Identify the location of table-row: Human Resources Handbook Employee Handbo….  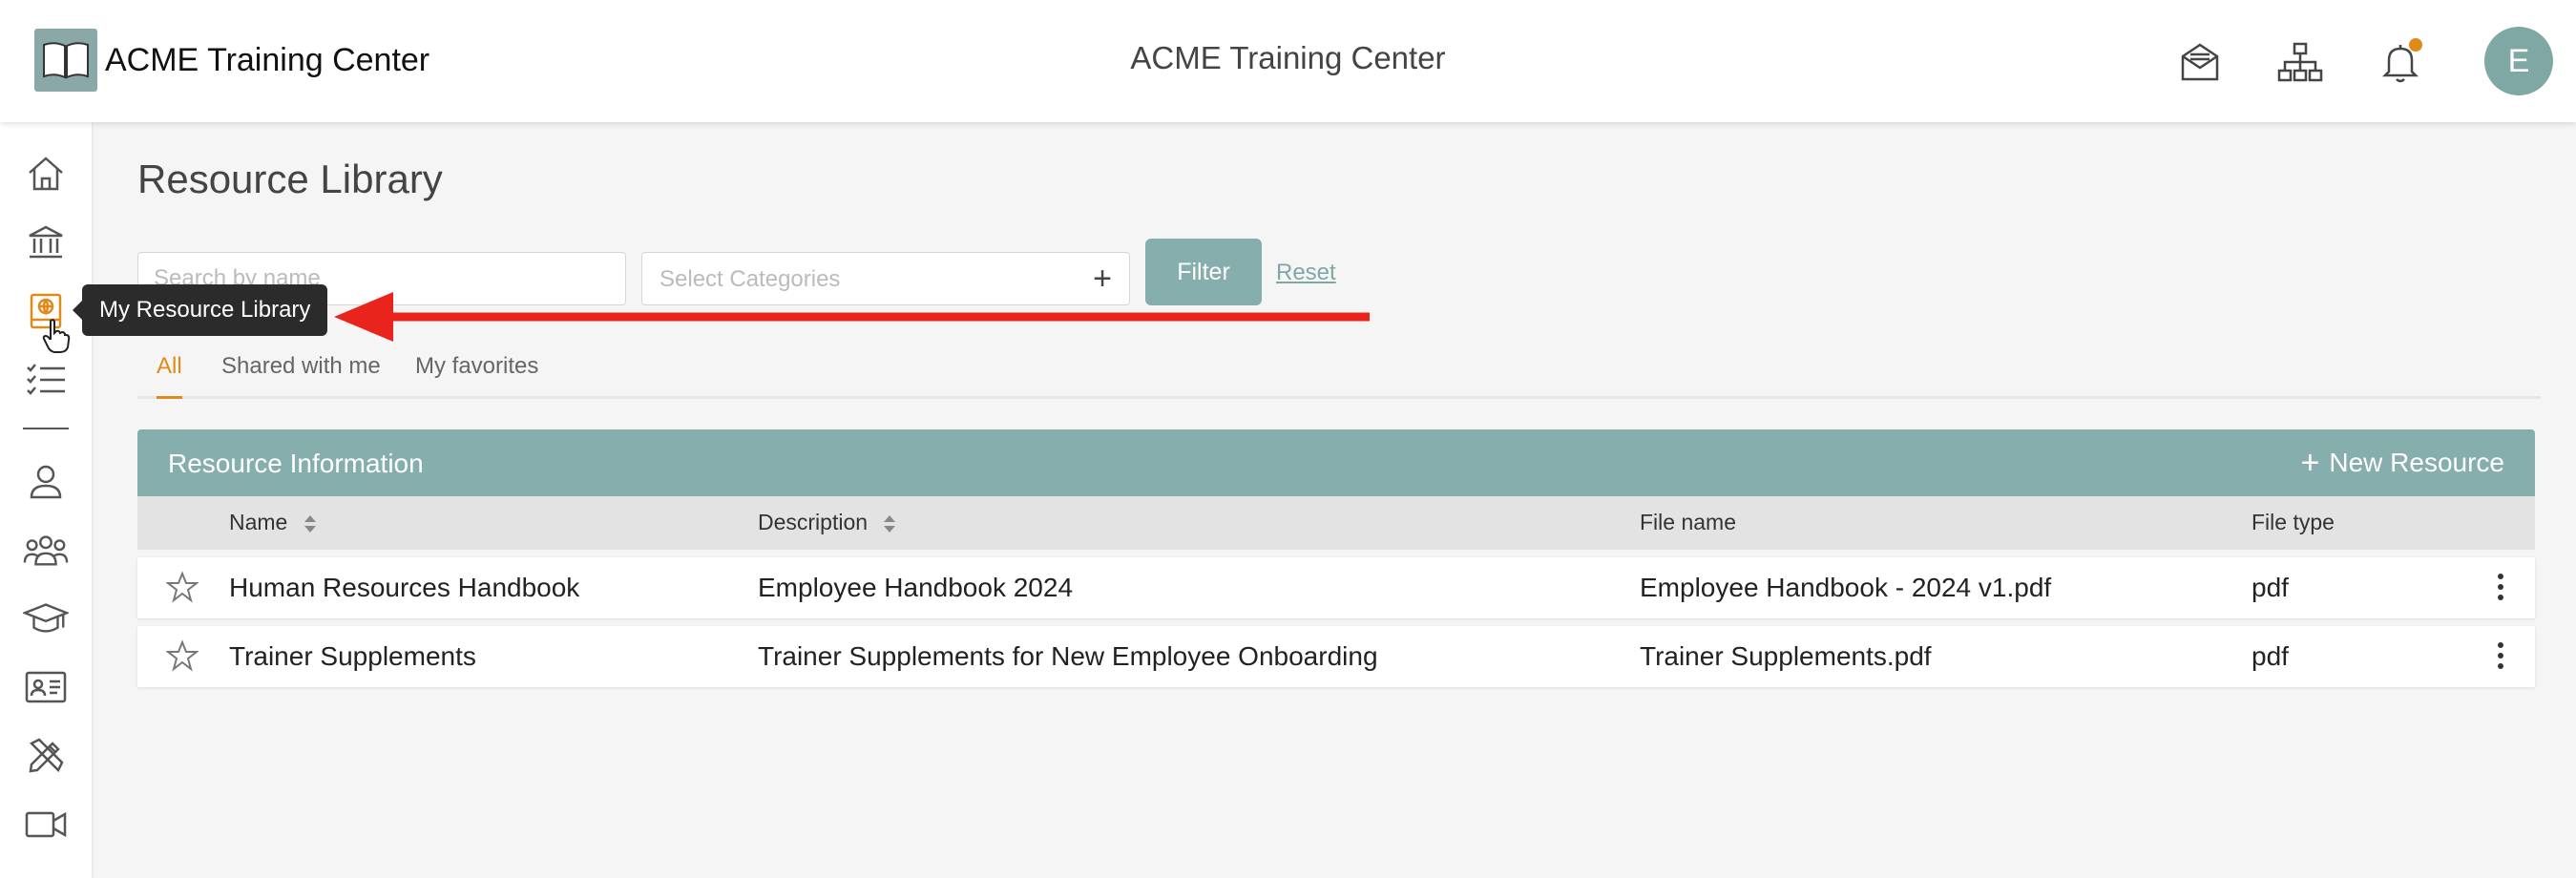
(1336, 588).